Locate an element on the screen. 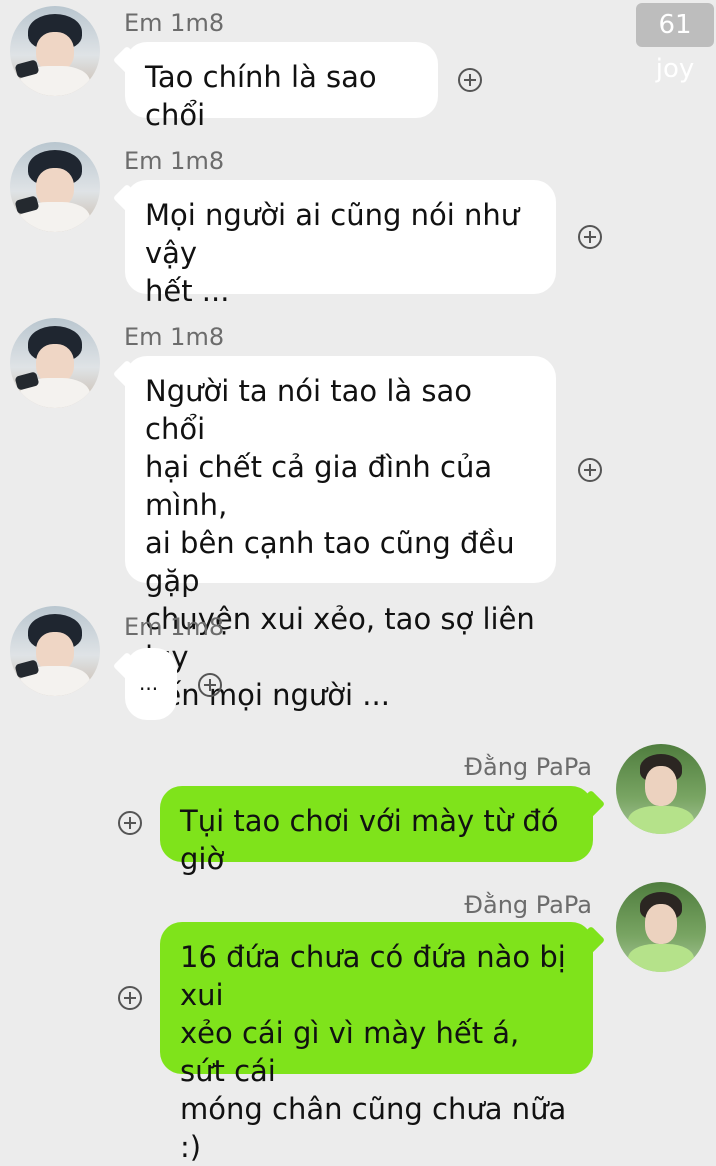 This screenshot has width=716, height=1166. message-line: xẻo cái gì vì mày hết á, sứt cái is located at coordinates (350, 1052).